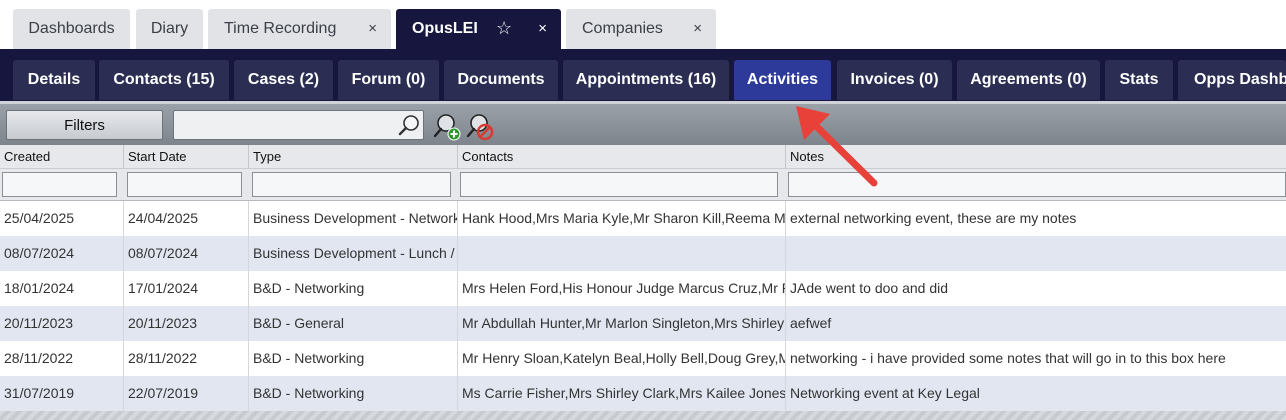  I want to click on cell-start-date: 22/07/2019, so click(186, 393).